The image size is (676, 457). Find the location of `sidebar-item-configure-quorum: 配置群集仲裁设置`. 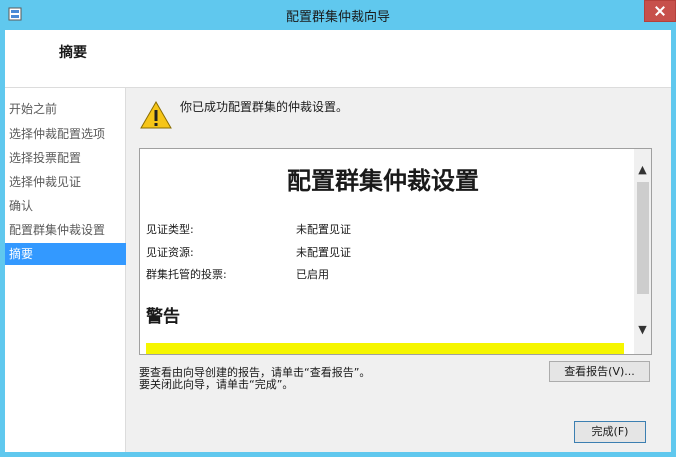

sidebar-item-configure-quorum: 配置群集仲裁设置 is located at coordinates (66, 230).